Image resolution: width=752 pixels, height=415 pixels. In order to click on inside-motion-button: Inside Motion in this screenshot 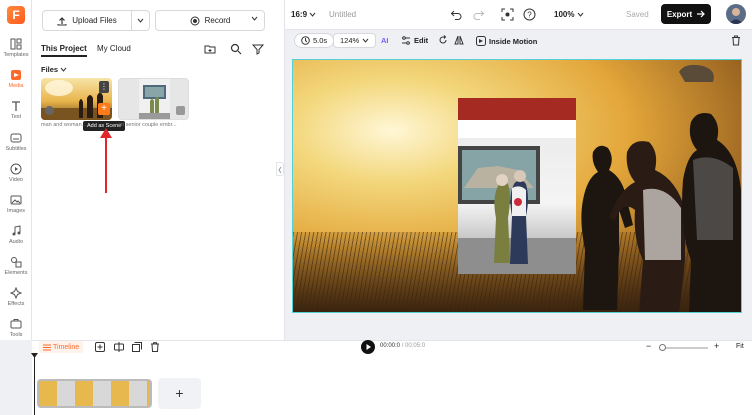, I will do `click(506, 41)`.